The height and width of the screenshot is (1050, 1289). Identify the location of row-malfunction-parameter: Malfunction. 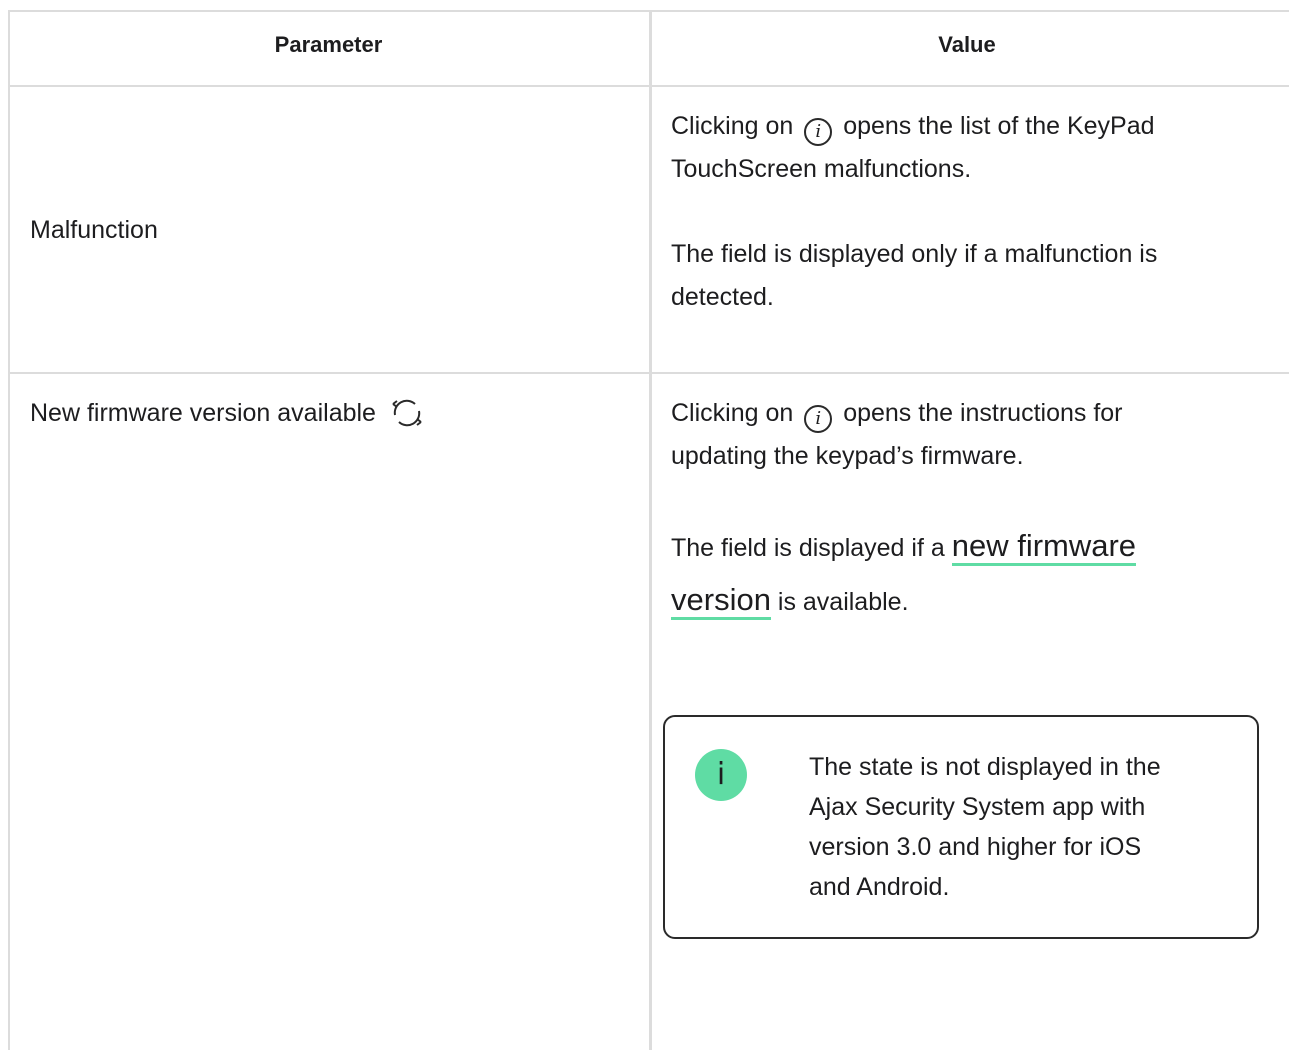
(94, 230).